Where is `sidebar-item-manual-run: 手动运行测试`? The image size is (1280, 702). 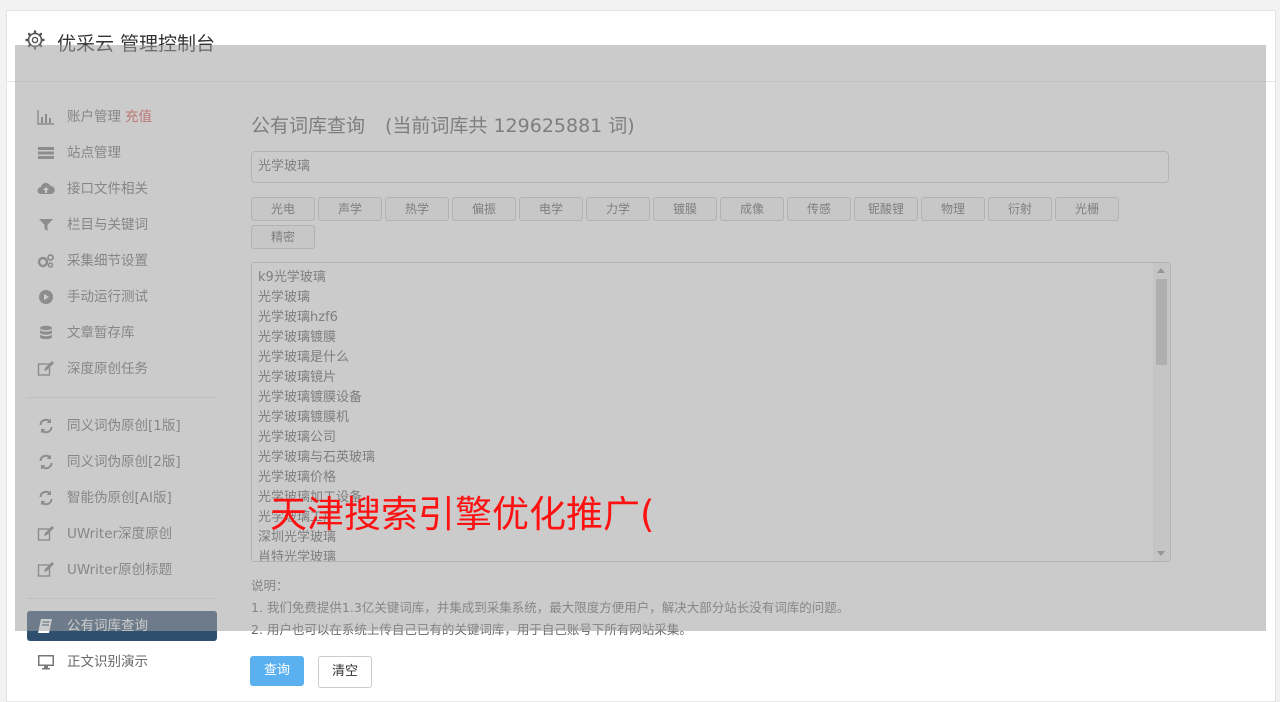
sidebar-item-manual-run: 手动运行测试 is located at coordinates (122, 297).